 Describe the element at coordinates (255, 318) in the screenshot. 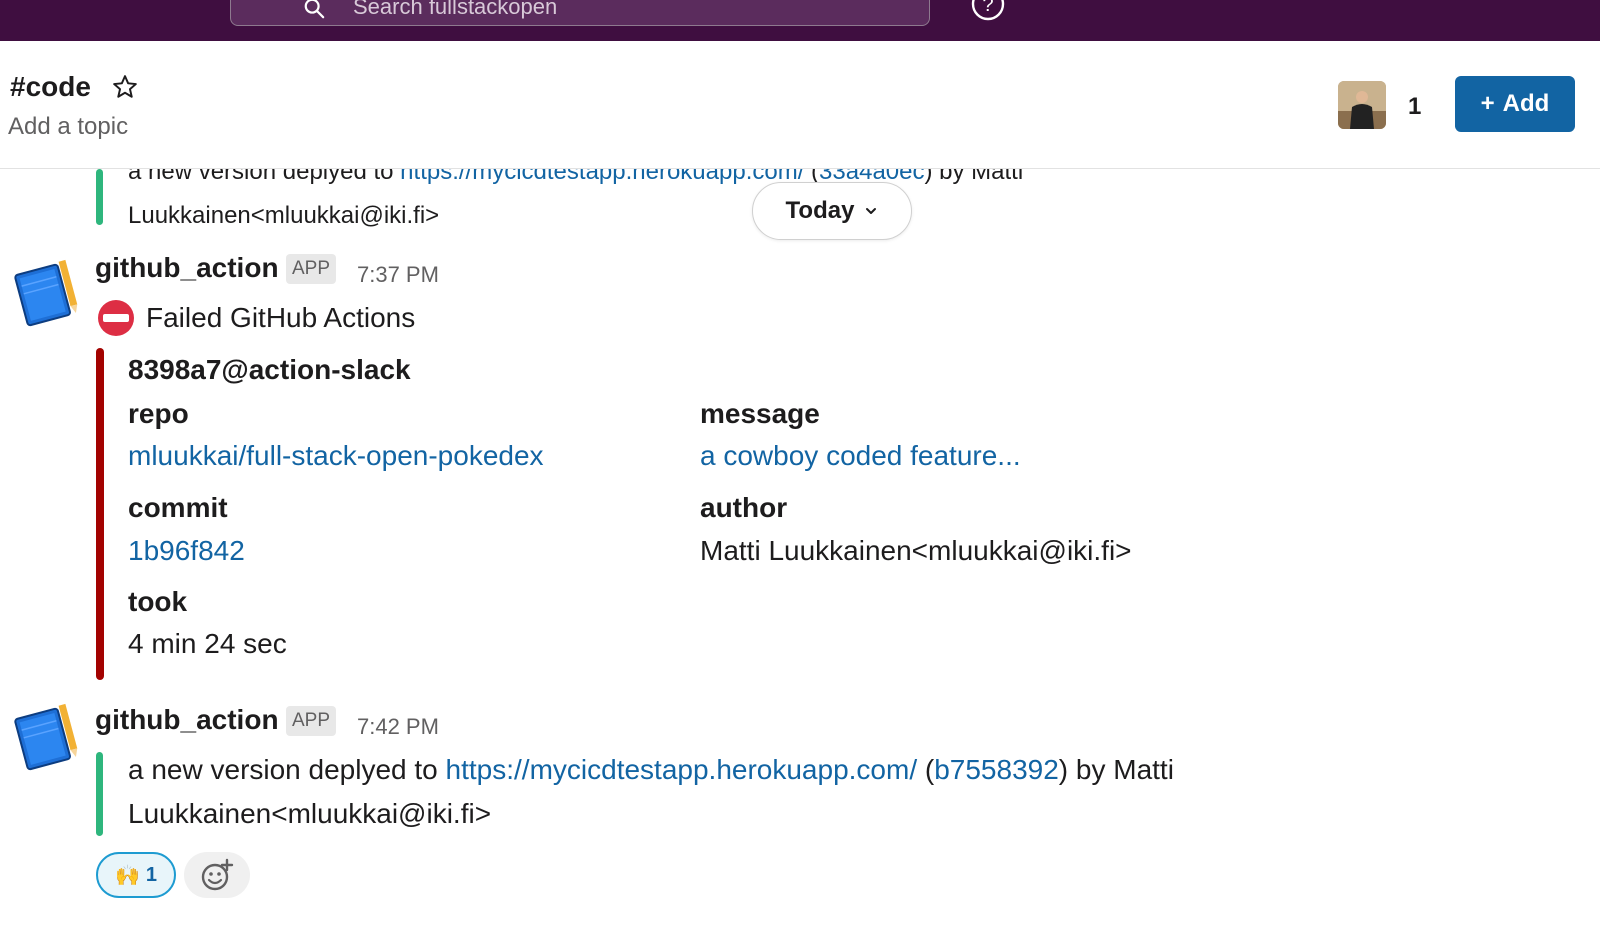

I see `message-headline: Failed GitHub Actions` at that location.